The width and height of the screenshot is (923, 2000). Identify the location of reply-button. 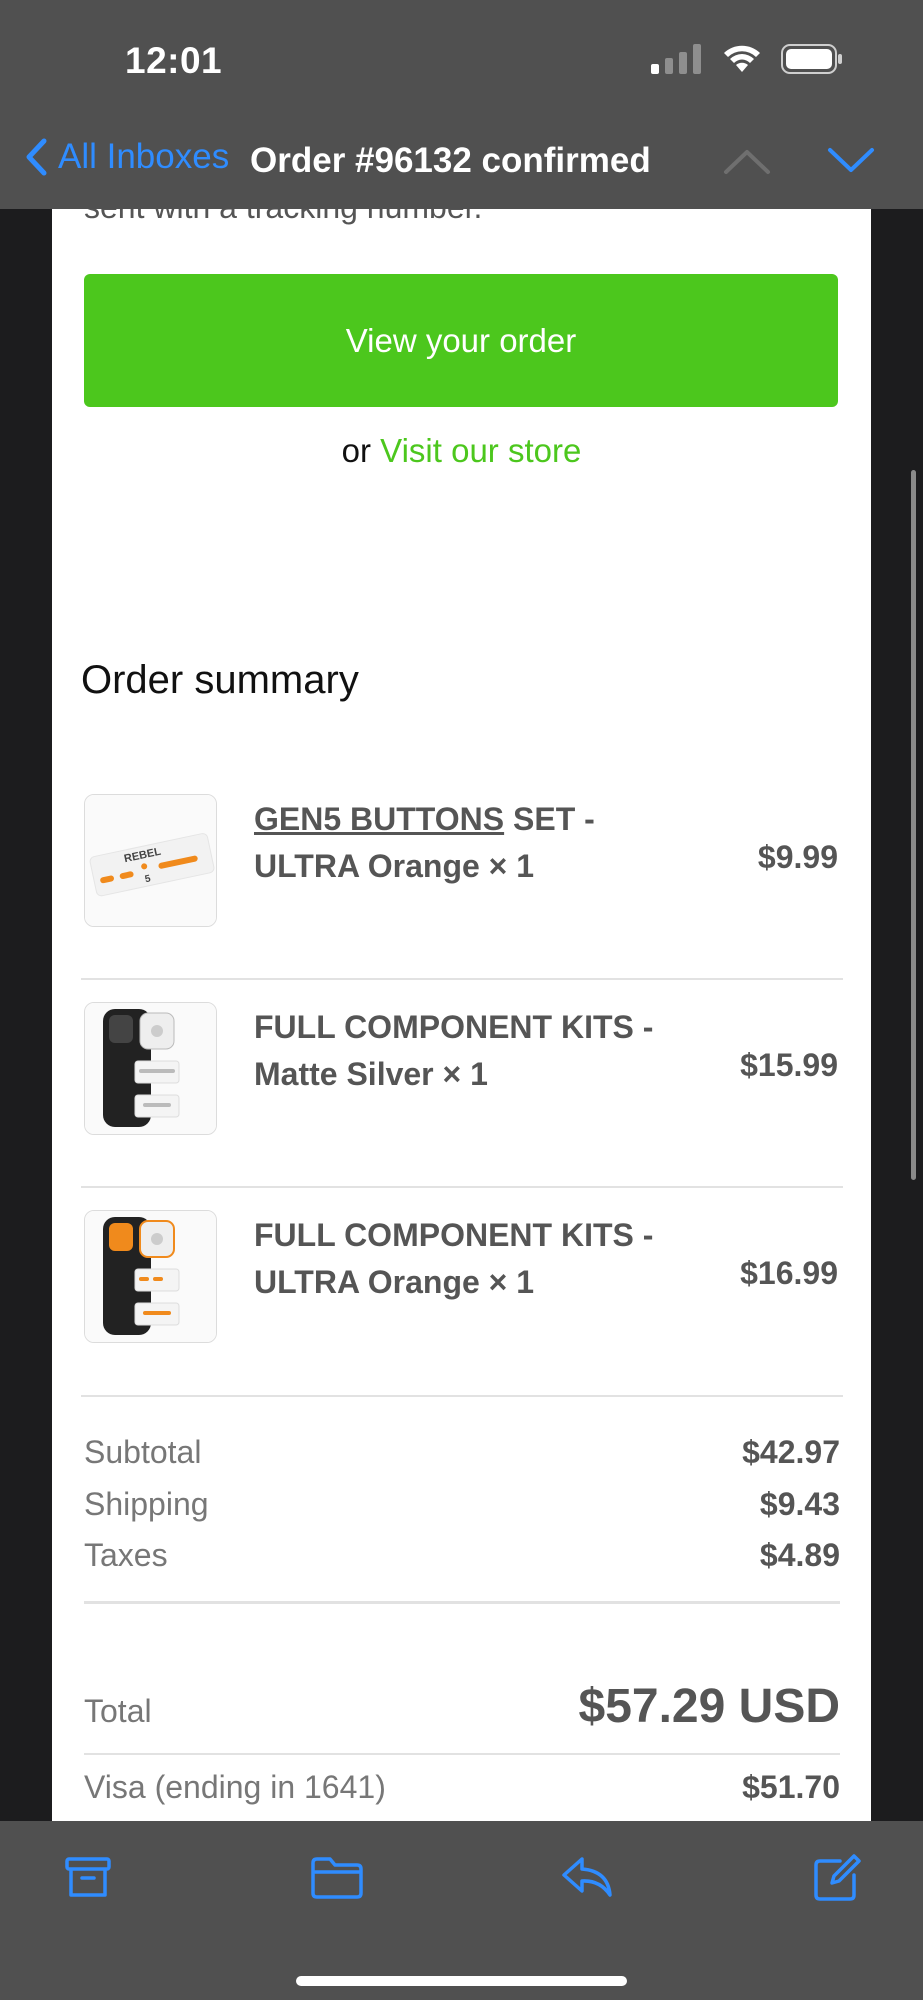
(587, 1879).